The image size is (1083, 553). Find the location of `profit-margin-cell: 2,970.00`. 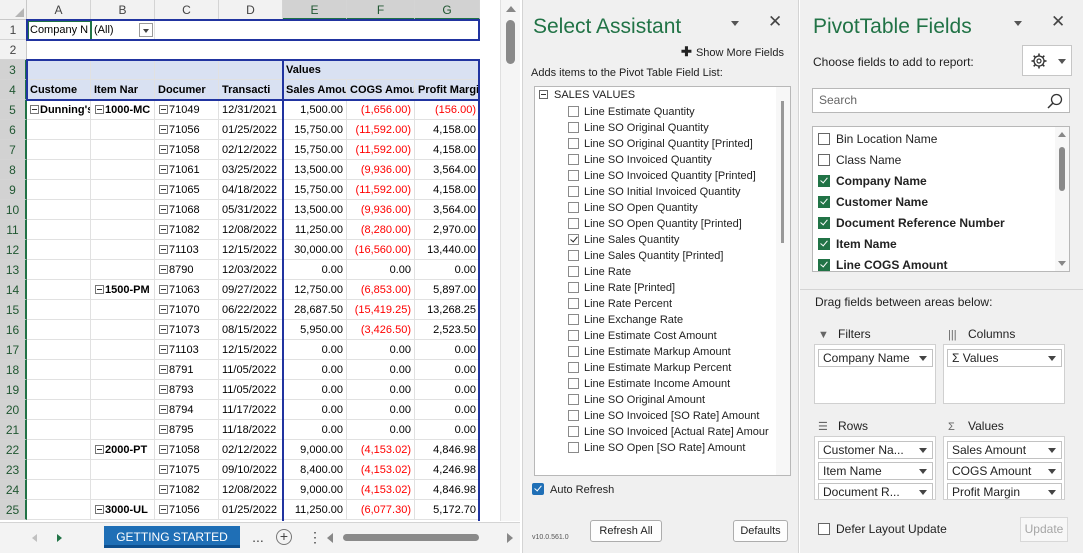

profit-margin-cell: 2,970.00 is located at coordinates (447, 230).